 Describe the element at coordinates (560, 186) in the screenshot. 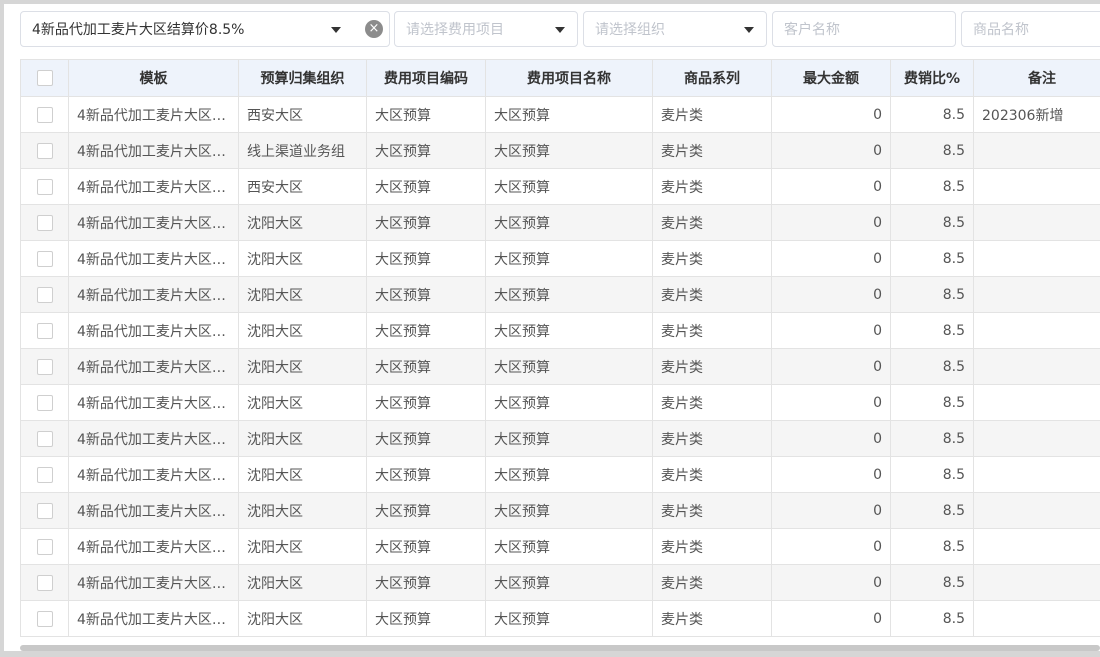

I see `table-row: 4新品代加工麦片大区结算价8.5%西安大区大区预算大区预算麦片类08.5` at that location.